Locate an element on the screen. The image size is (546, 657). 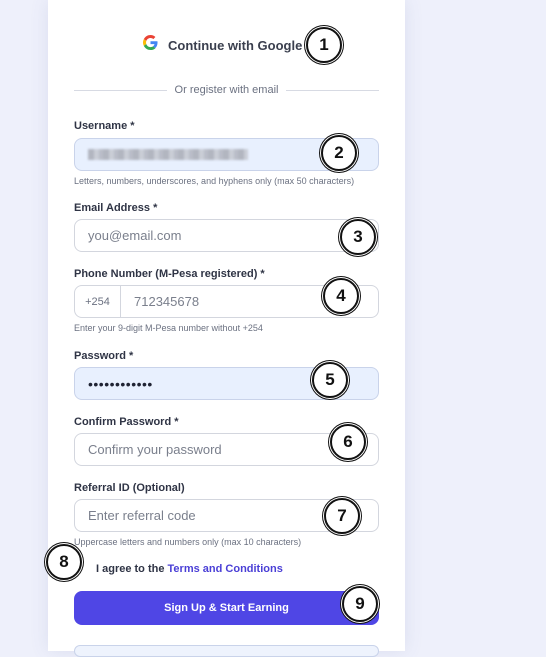
bottom-panel is located at coordinates (226, 651).